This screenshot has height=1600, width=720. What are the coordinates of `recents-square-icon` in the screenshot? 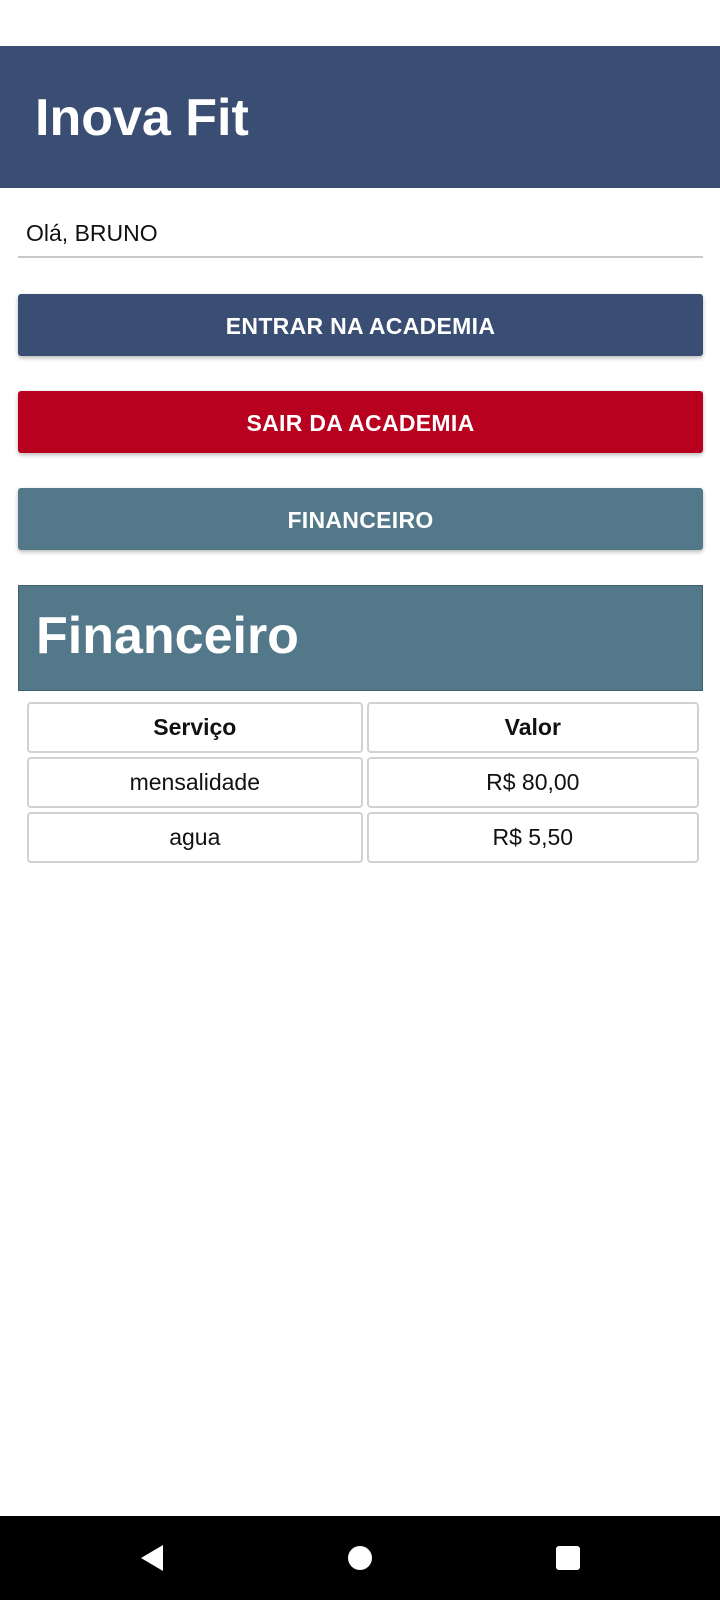 It's located at (568, 1558).